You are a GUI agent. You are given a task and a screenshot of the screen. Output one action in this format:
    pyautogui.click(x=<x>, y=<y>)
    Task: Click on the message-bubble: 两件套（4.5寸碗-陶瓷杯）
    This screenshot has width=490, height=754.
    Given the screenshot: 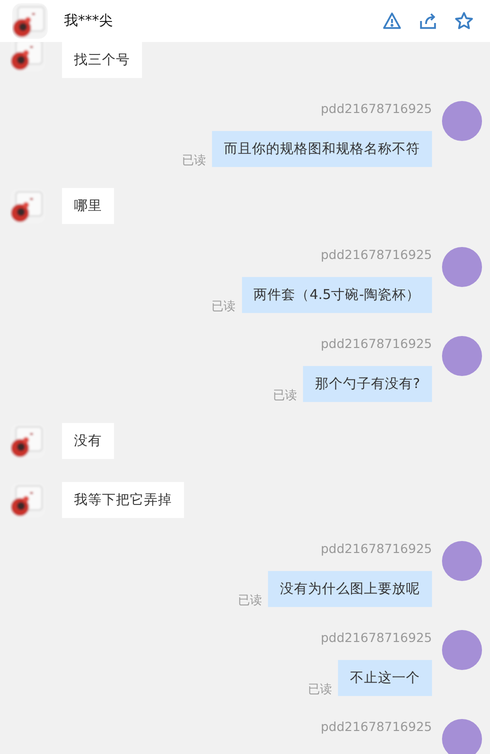 What is the action you would take?
    pyautogui.click(x=337, y=295)
    